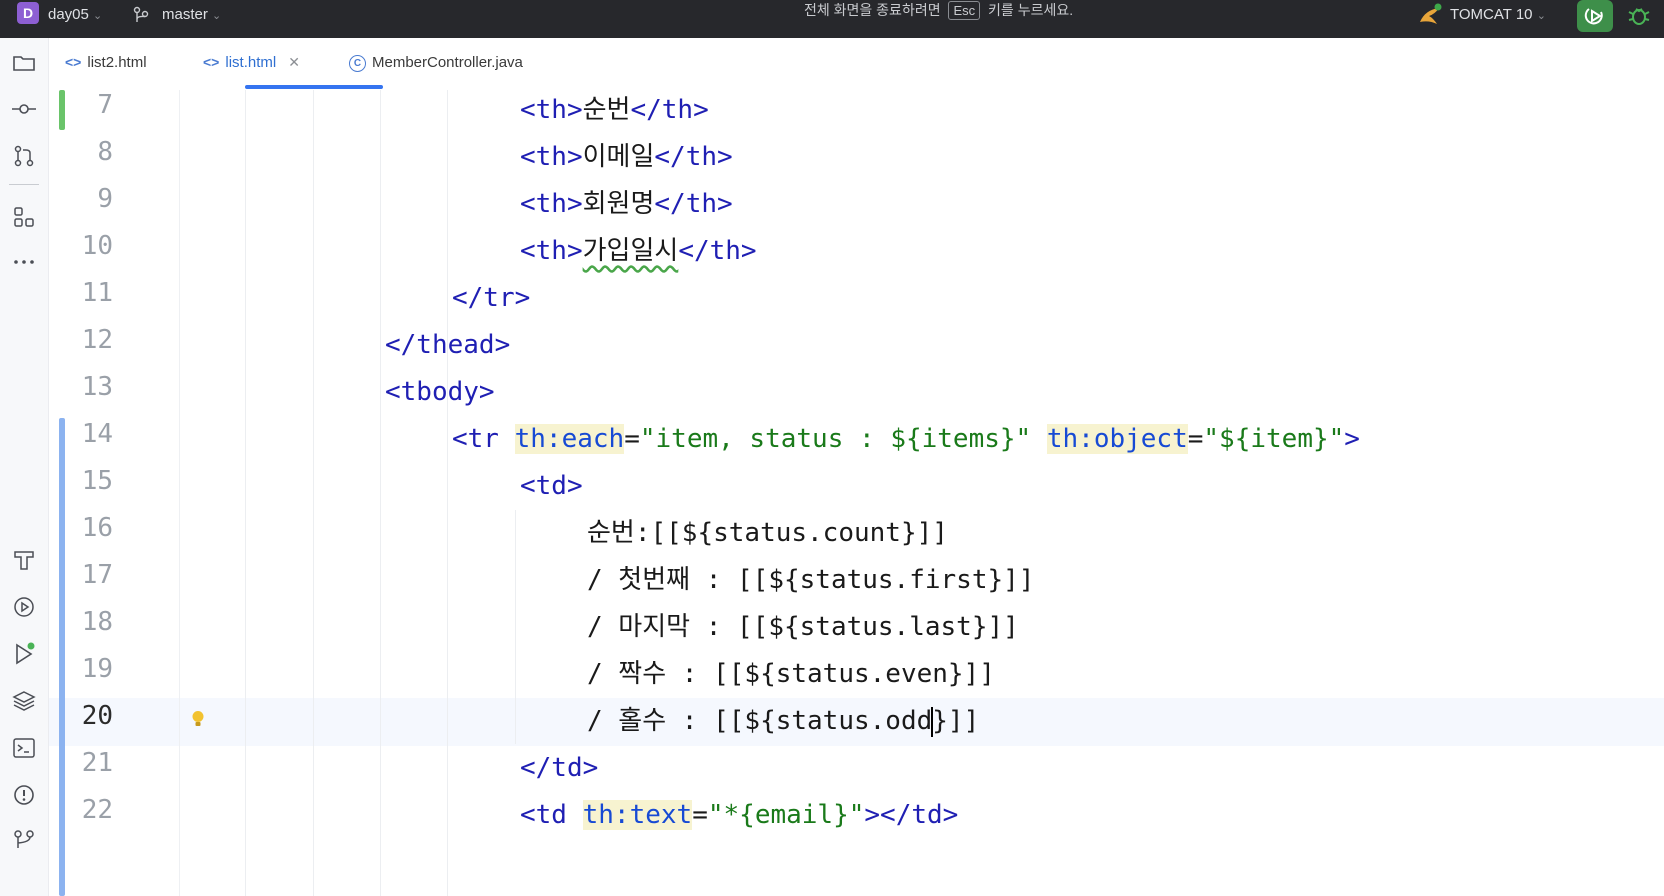  What do you see at coordinates (630, 251) in the screenshot?
I see `spelling-warning: 가입일시` at bounding box center [630, 251].